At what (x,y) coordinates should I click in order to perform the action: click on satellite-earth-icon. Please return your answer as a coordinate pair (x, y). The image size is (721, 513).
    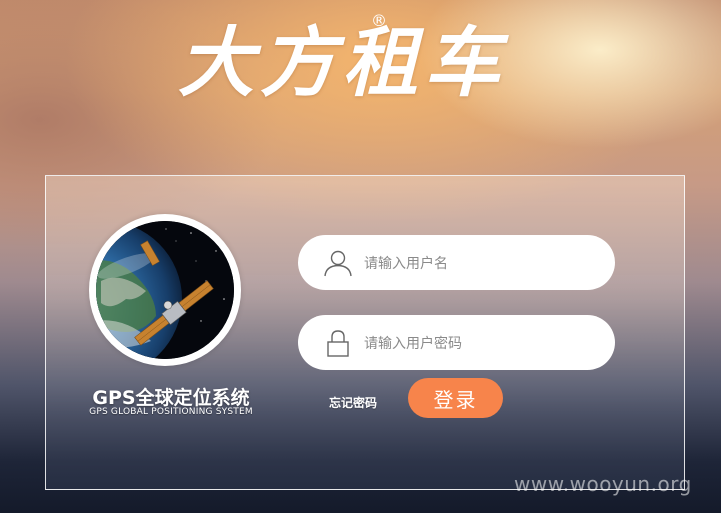
    Looking at the image, I should click on (165, 290).